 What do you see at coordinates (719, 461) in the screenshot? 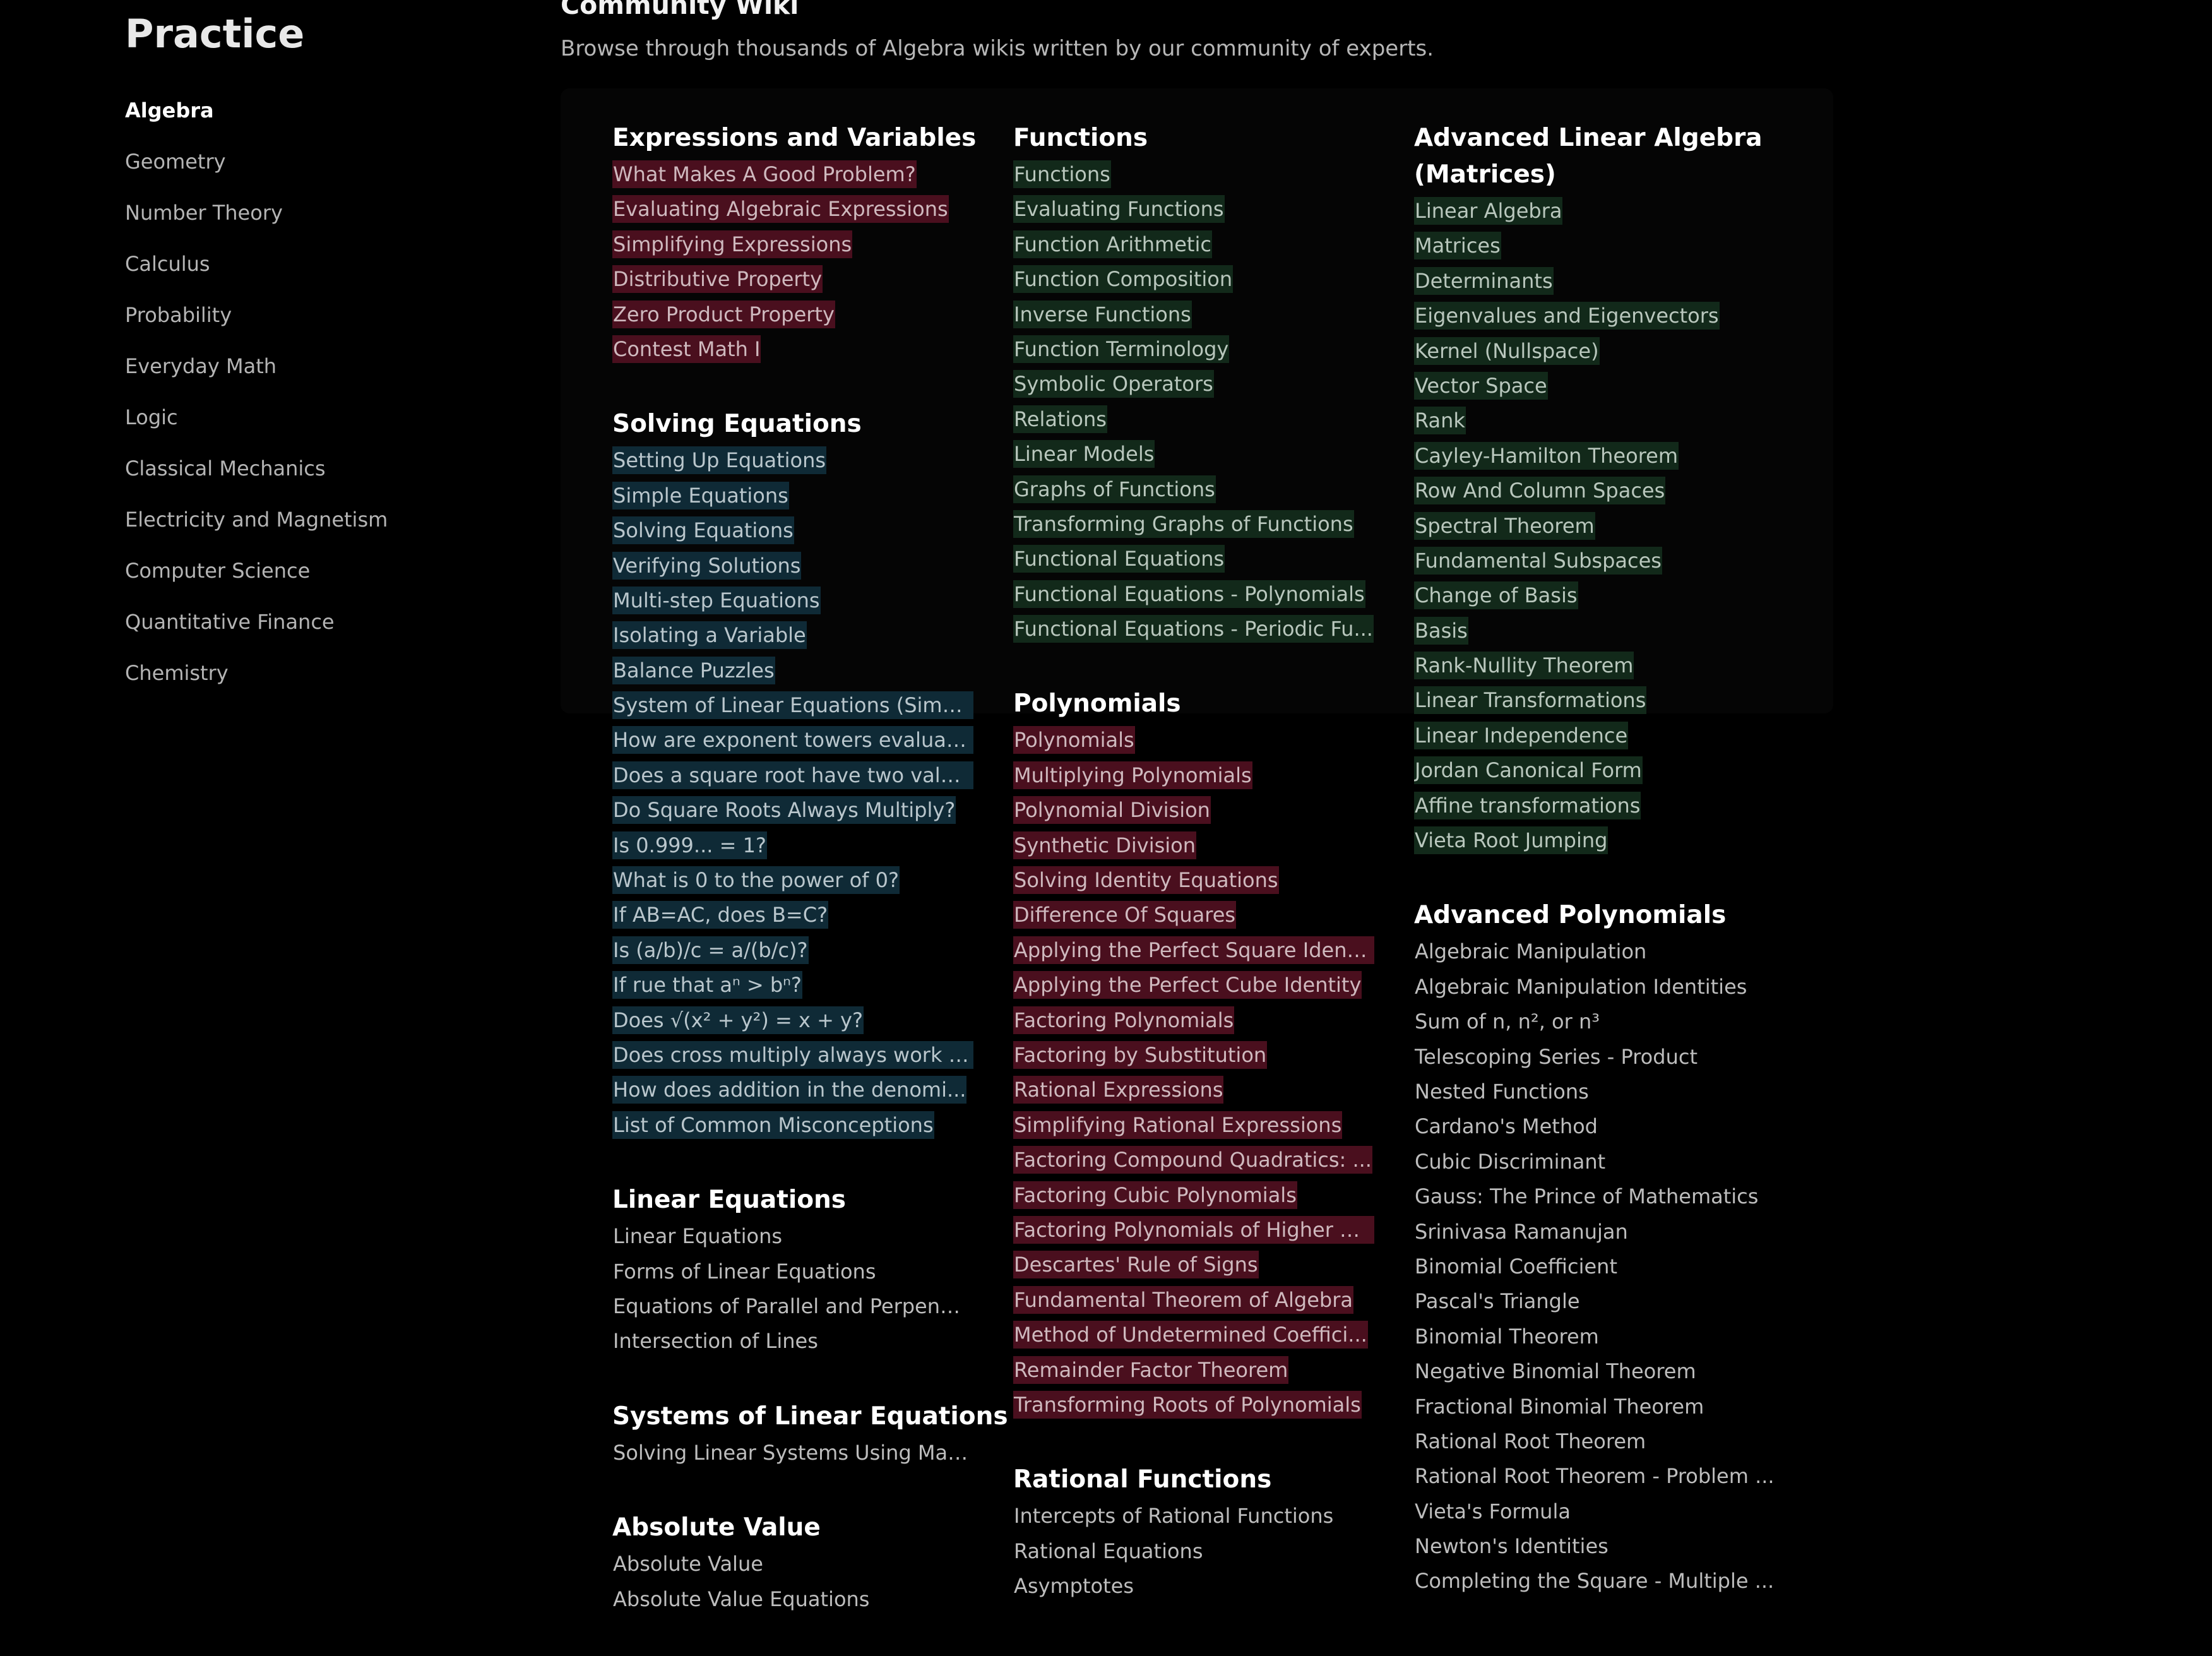
I see `wiki-link: Setting Up Equations` at bounding box center [719, 461].